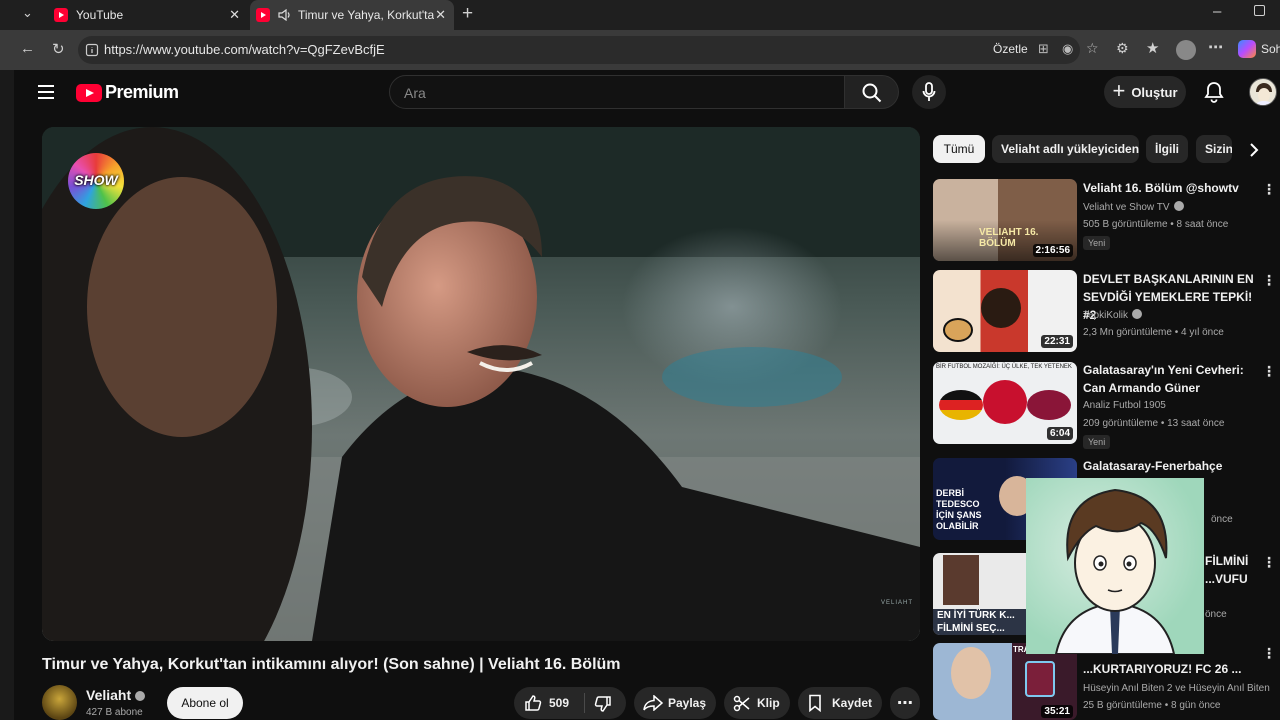  What do you see at coordinates (1254, 150) in the screenshot?
I see `chips-next-chevron-icon` at bounding box center [1254, 150].